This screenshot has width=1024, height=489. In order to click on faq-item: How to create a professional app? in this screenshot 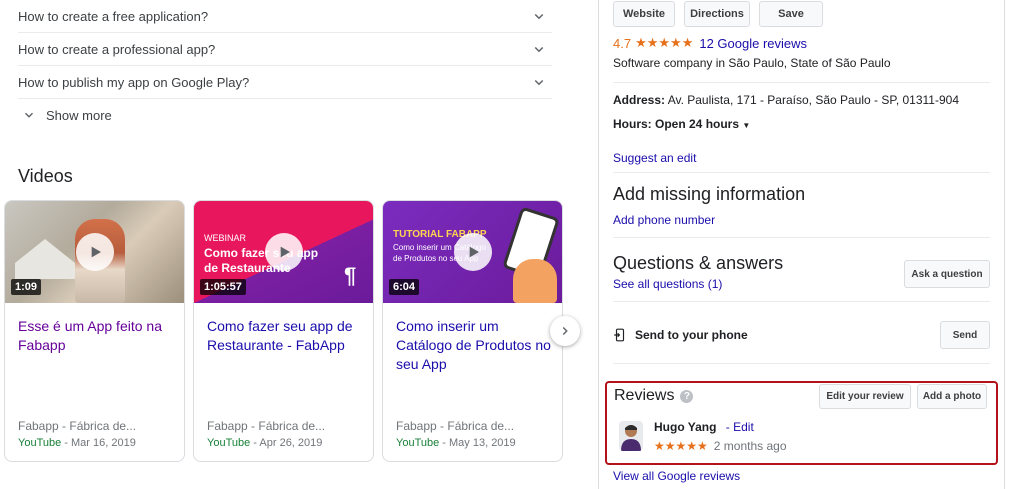, I will do `click(285, 48)`.